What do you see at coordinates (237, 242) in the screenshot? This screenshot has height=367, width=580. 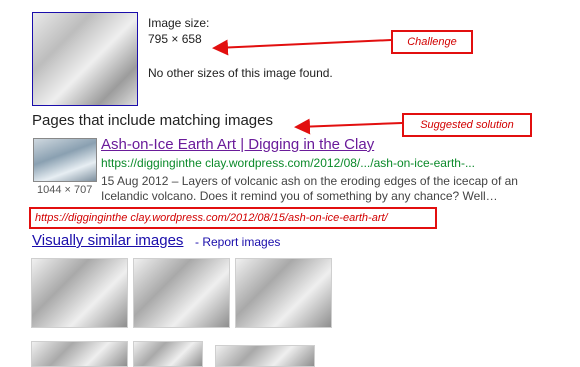 I see `report-images-link: - Report images` at bounding box center [237, 242].